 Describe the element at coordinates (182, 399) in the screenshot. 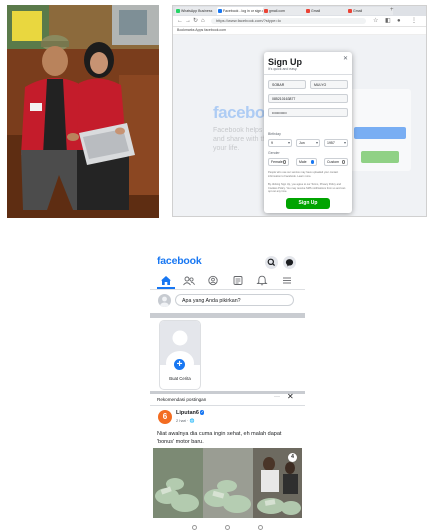

I see `recommended-posts-label: Rekomendasi postingan` at that location.